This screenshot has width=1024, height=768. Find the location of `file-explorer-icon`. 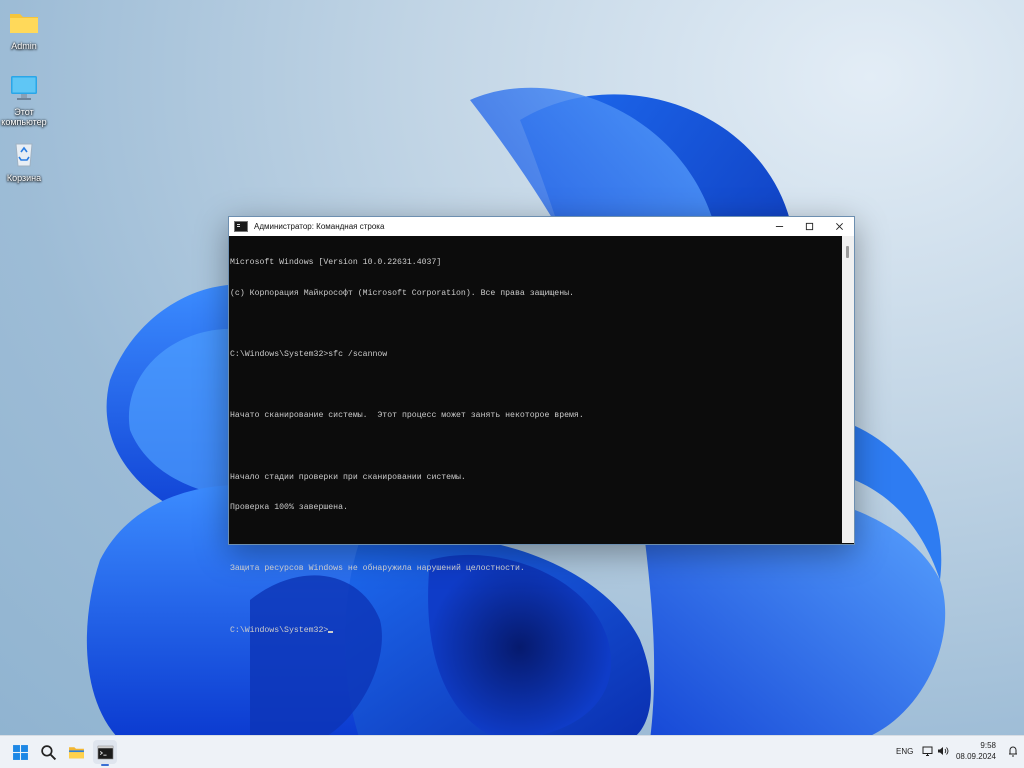

file-explorer-icon is located at coordinates (76, 752).